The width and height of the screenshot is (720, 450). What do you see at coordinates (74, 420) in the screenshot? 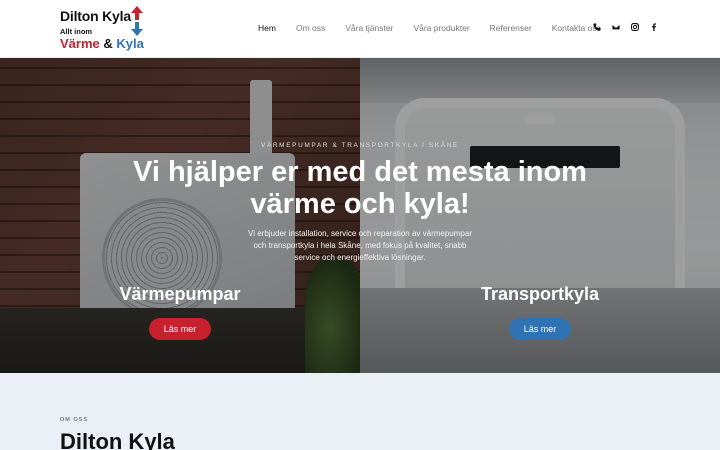
I see `about-kicker: OM OSS` at bounding box center [74, 420].